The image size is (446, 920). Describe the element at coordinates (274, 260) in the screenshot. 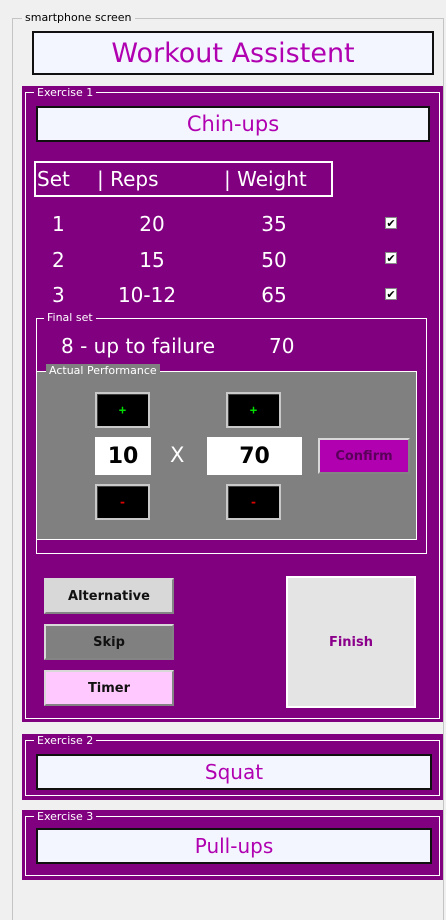

I see `row-2-weight: 50` at that location.